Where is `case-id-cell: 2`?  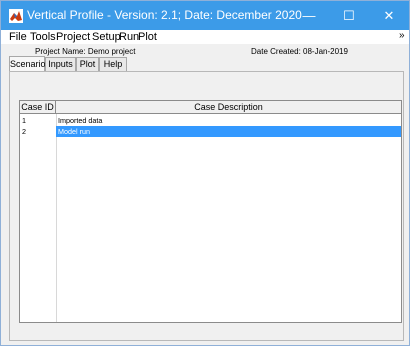 case-id-cell: 2 is located at coordinates (38, 131).